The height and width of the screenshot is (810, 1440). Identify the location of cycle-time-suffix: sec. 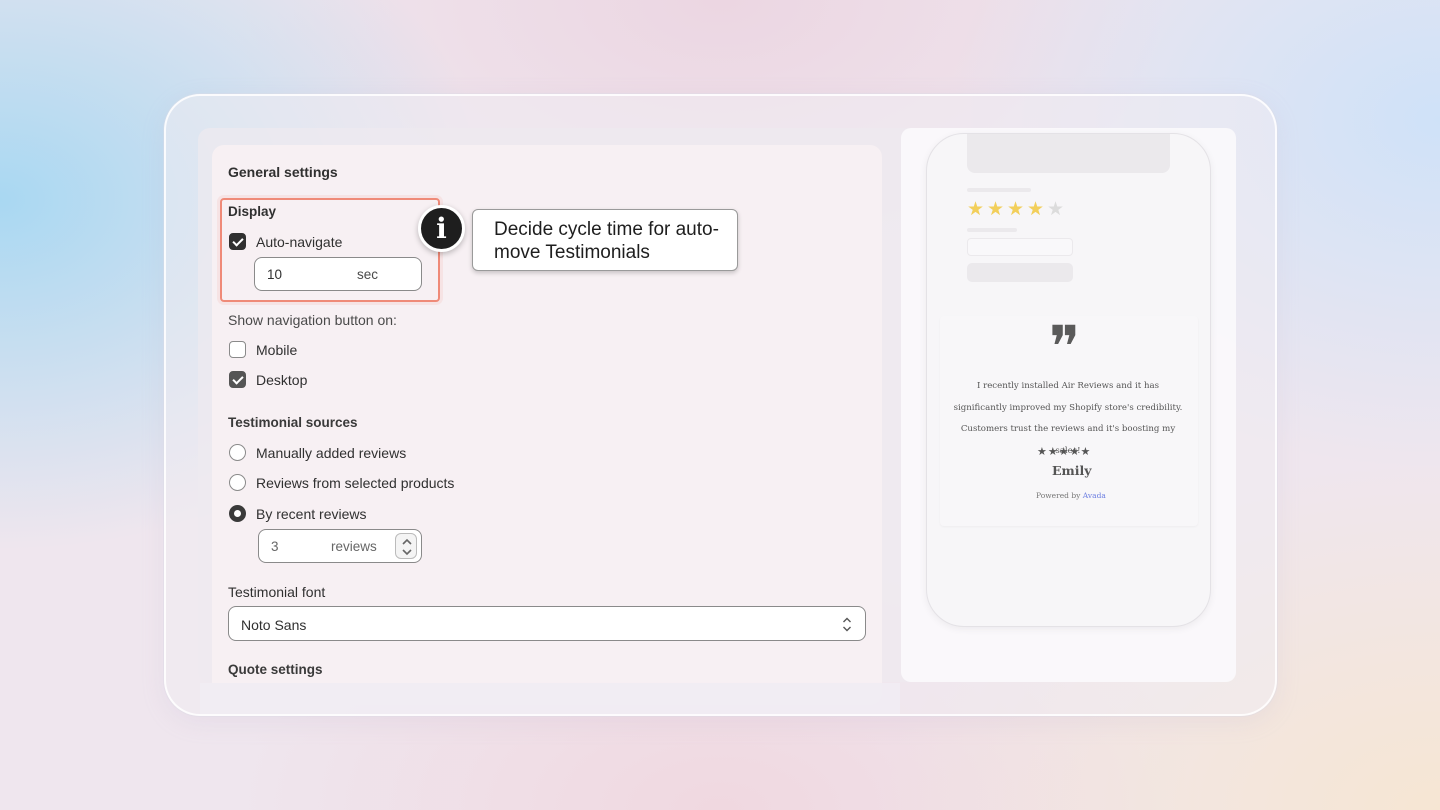
(368, 274).